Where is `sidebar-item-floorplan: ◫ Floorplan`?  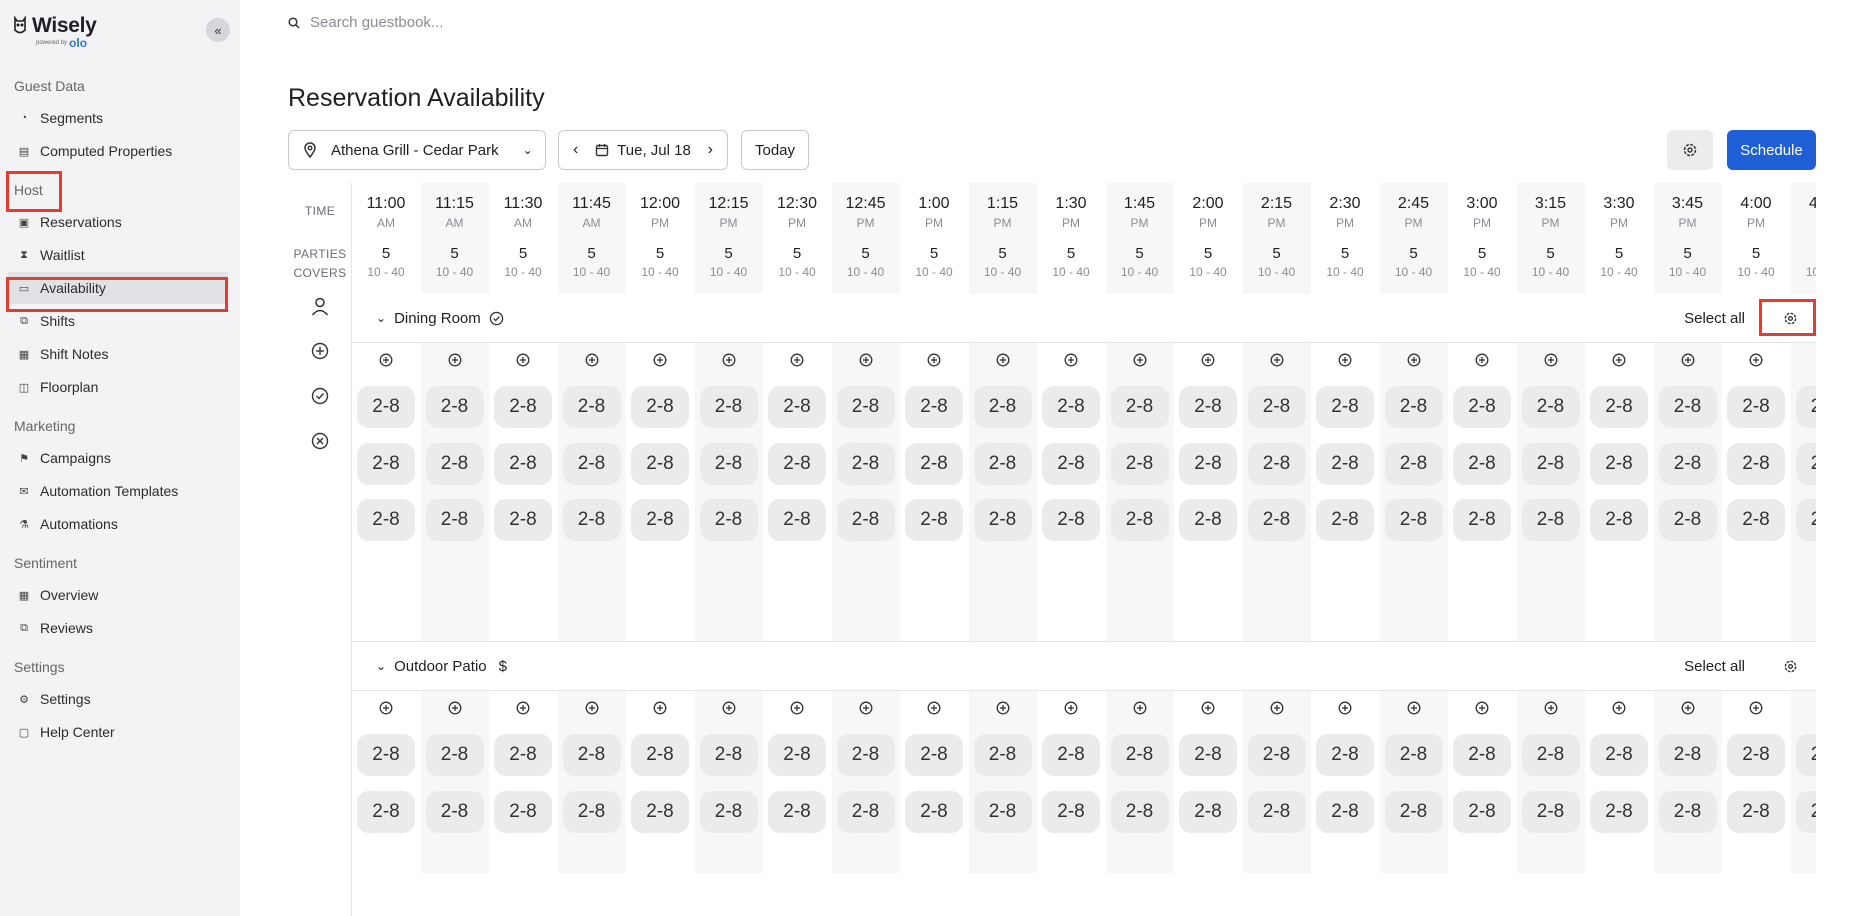
sidebar-item-floorplan: ◫ Floorplan is located at coordinates (118, 387).